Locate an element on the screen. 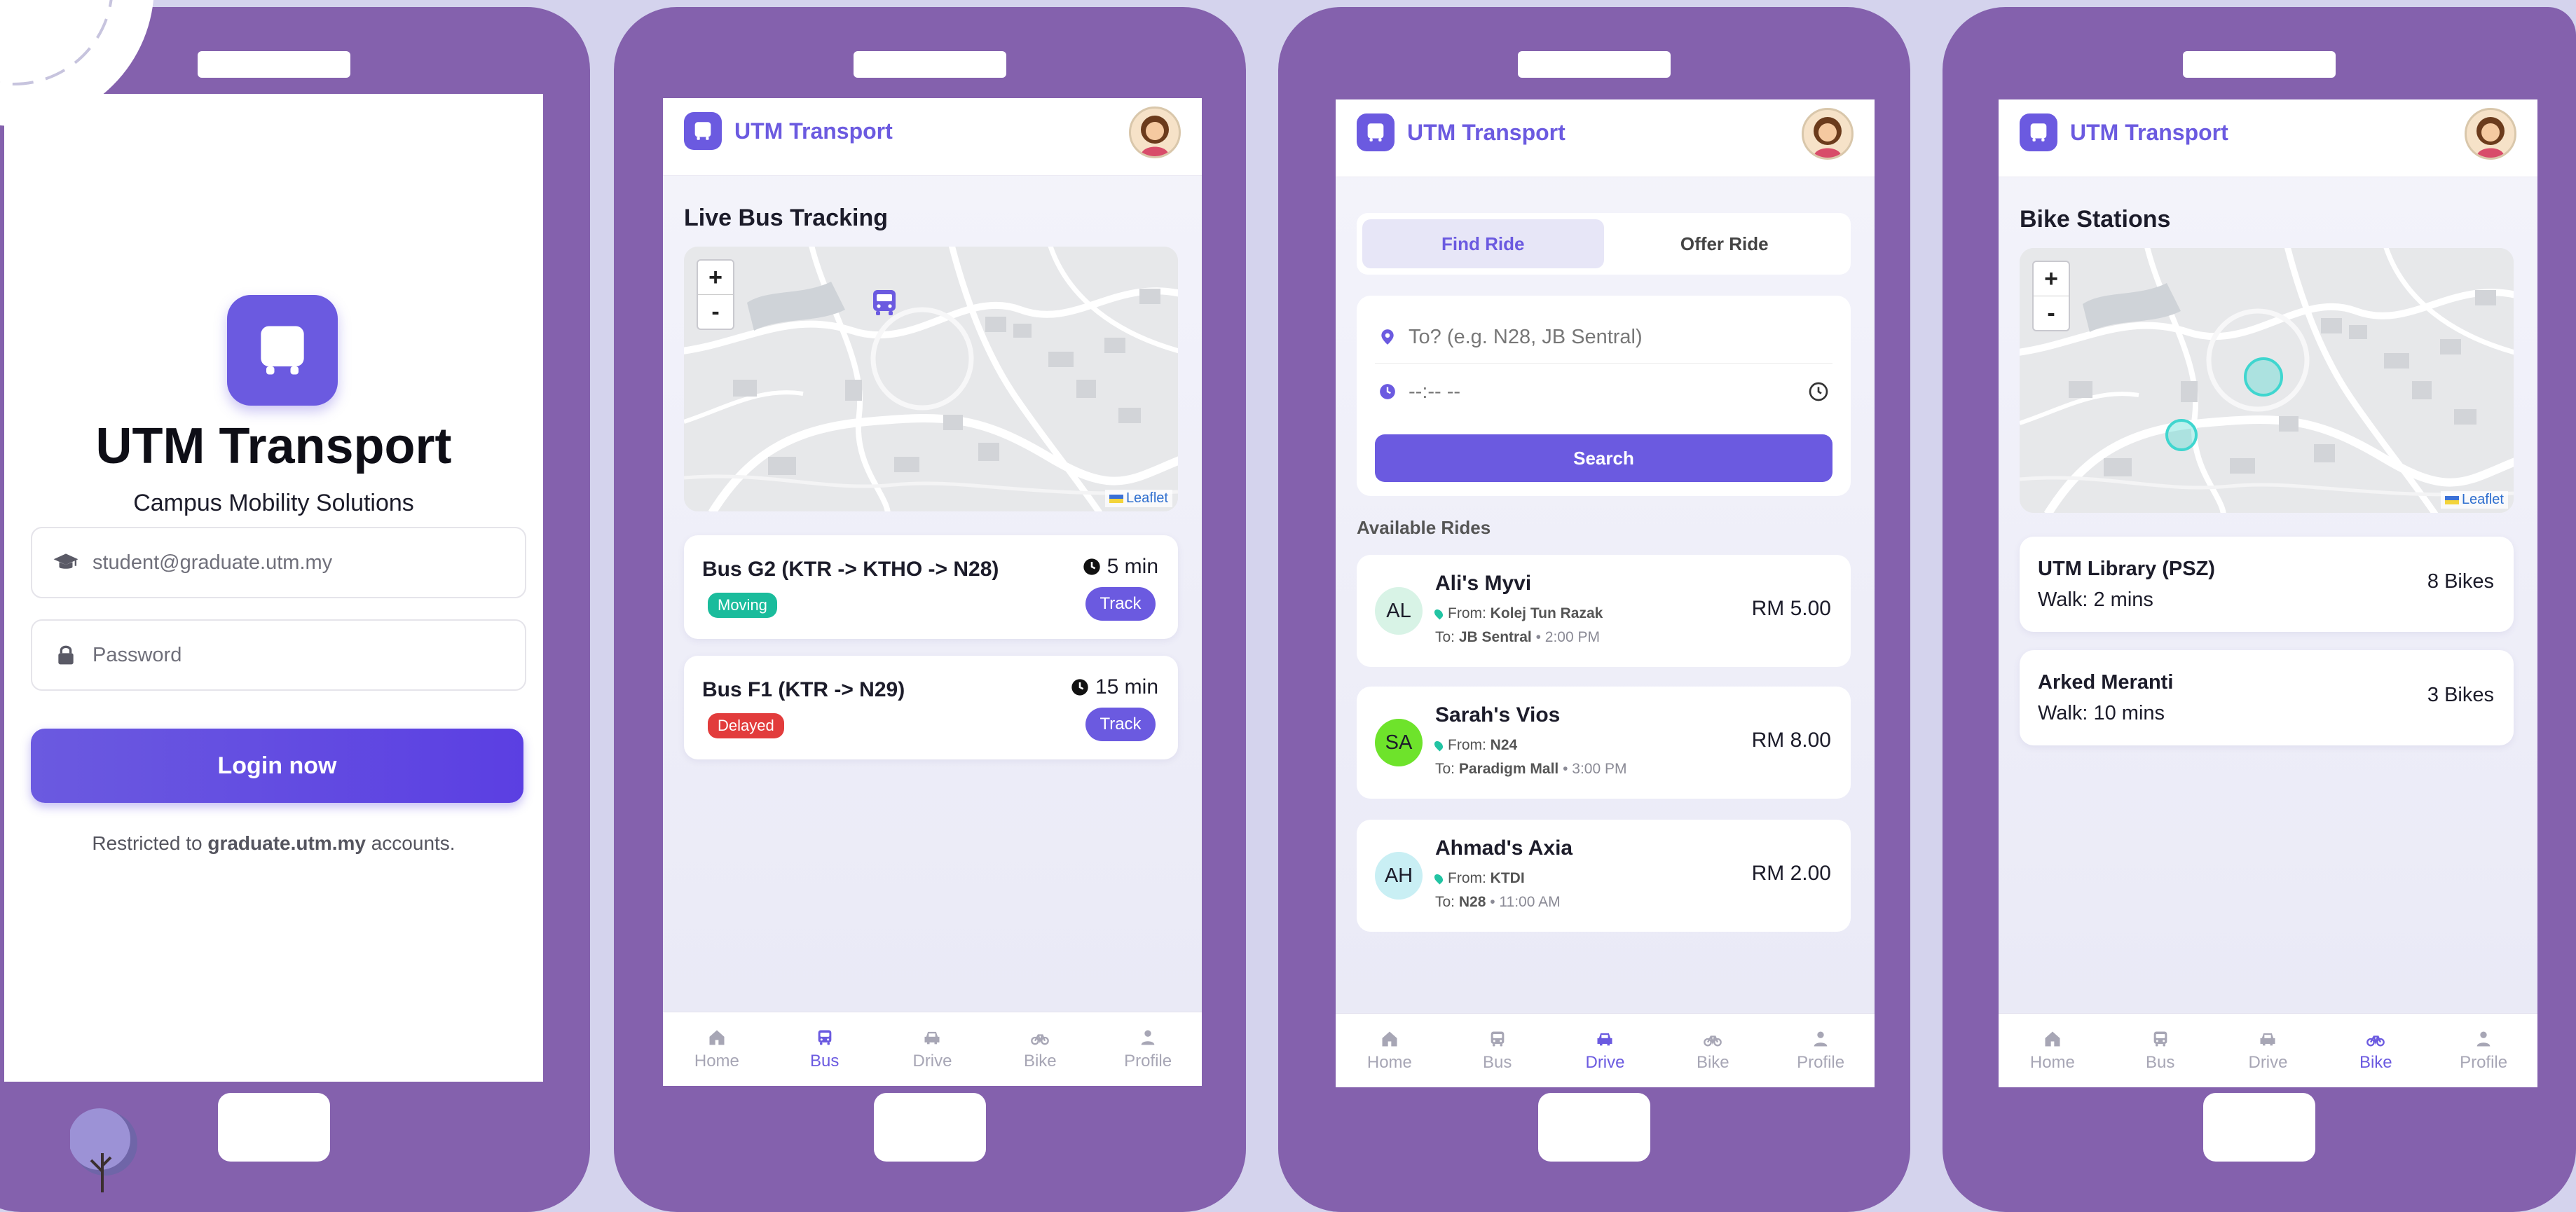 The height and width of the screenshot is (1212, 2576). bike-map: + - Leaflet is located at coordinates (2267, 380).